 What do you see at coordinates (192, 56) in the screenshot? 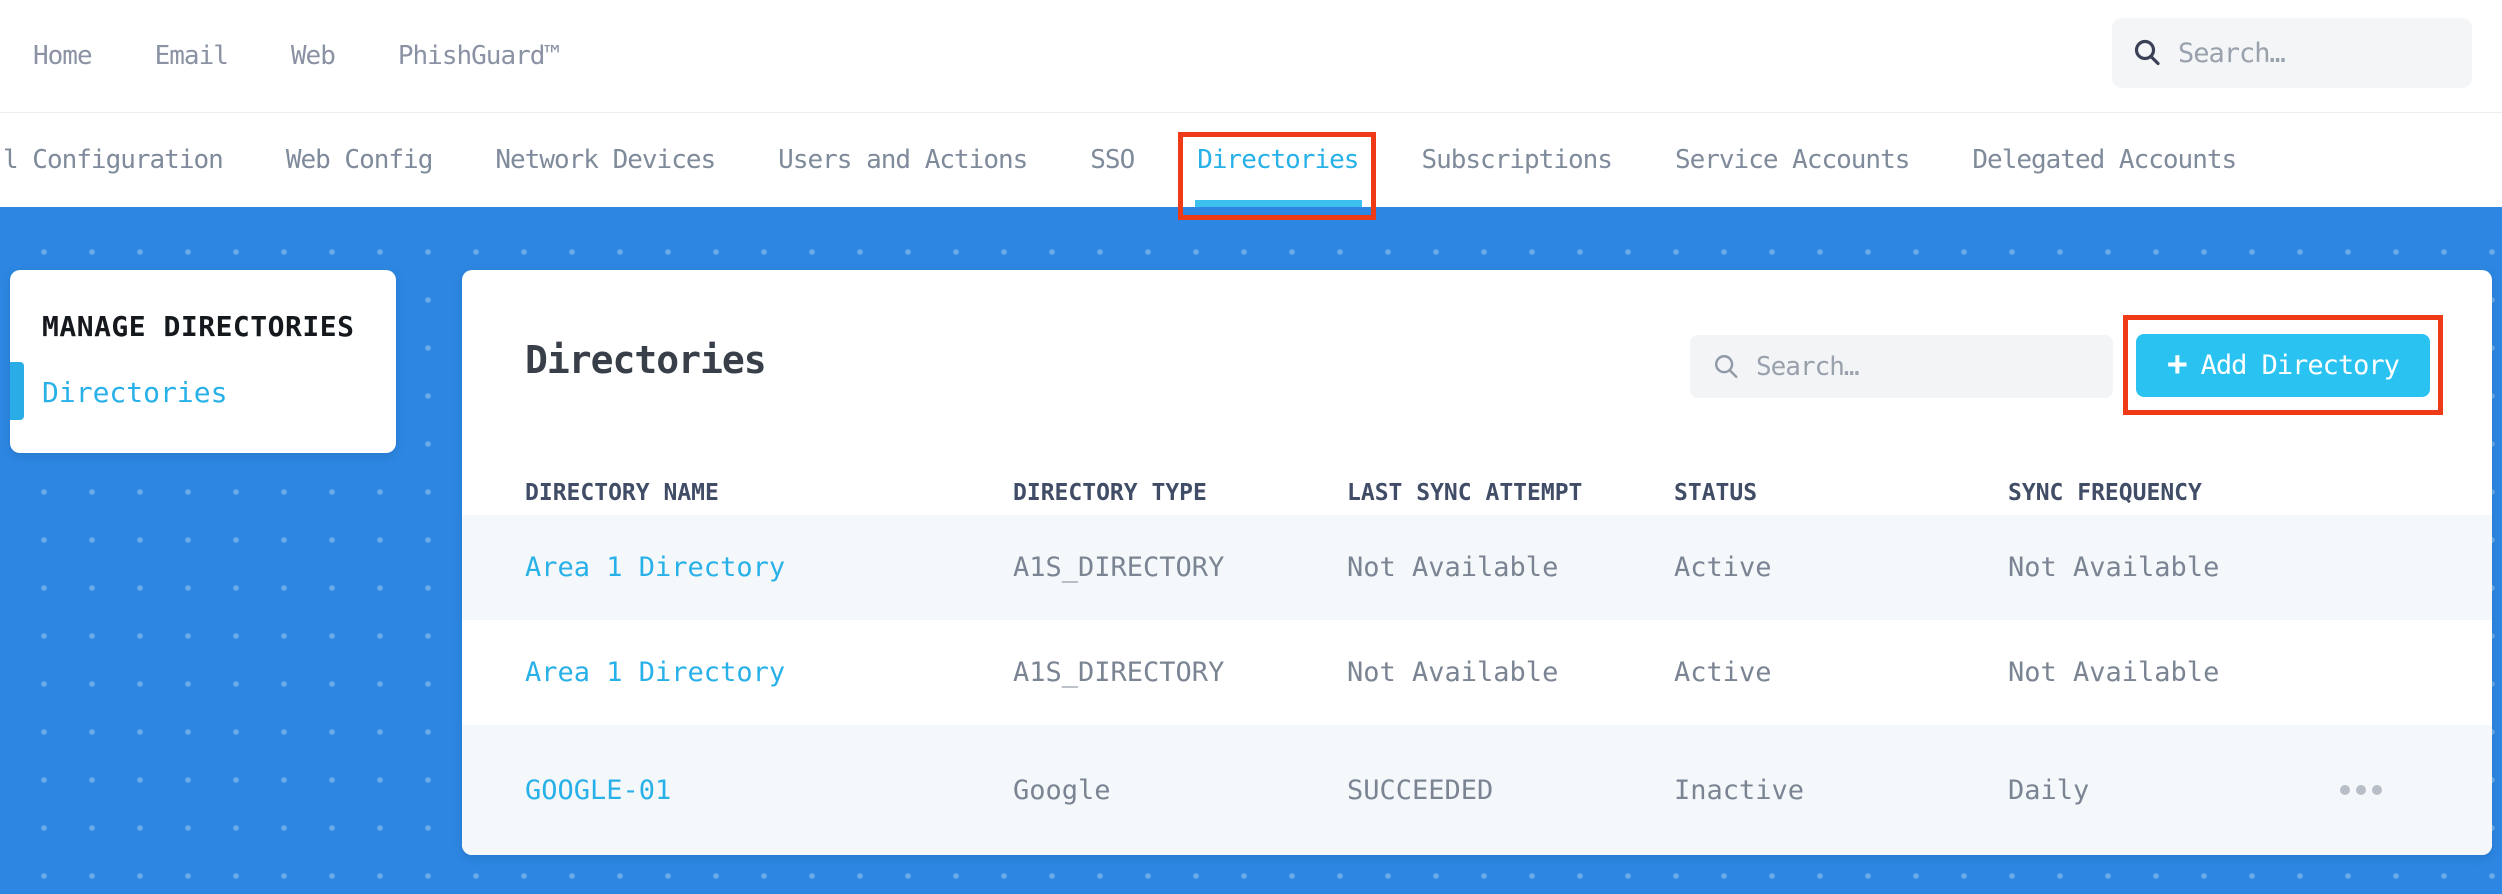
I see `topnav-item-email: Email` at bounding box center [192, 56].